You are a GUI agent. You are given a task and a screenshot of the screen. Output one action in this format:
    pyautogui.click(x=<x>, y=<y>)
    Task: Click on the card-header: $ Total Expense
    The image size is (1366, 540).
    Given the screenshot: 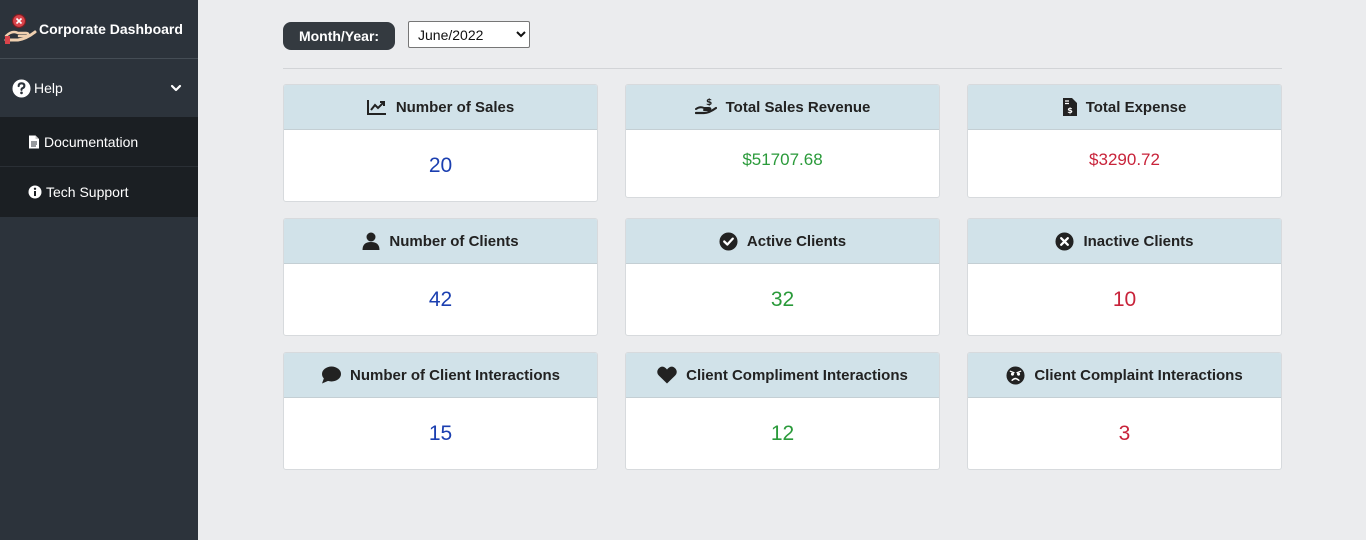 What is the action you would take?
    pyautogui.click(x=1124, y=107)
    